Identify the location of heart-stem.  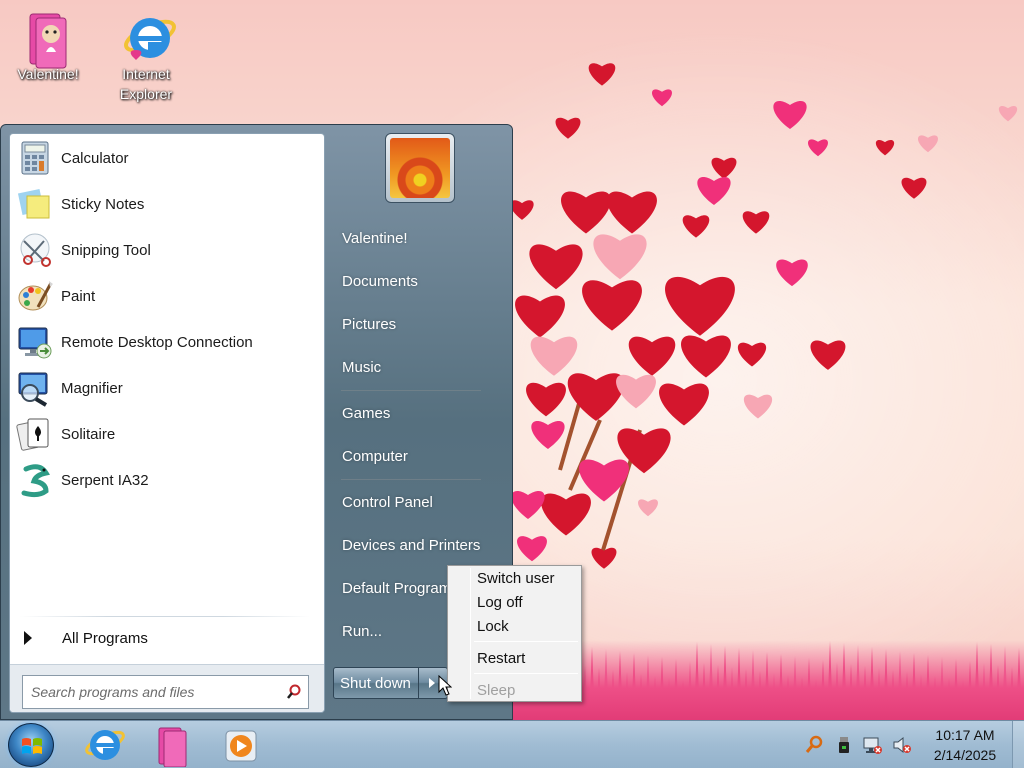
(570, 435).